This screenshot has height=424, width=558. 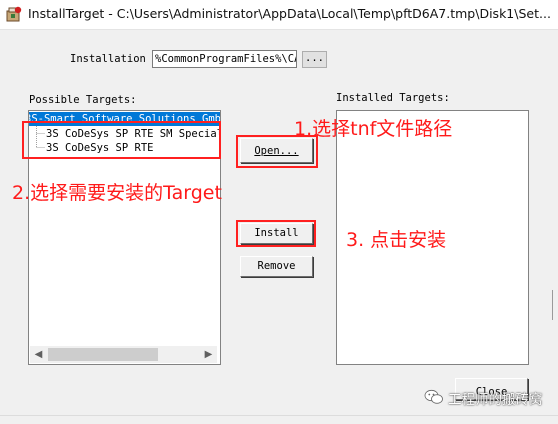 What do you see at coordinates (495, 400) in the screenshot?
I see `watermark-text: 工程师的搬砖窝` at bounding box center [495, 400].